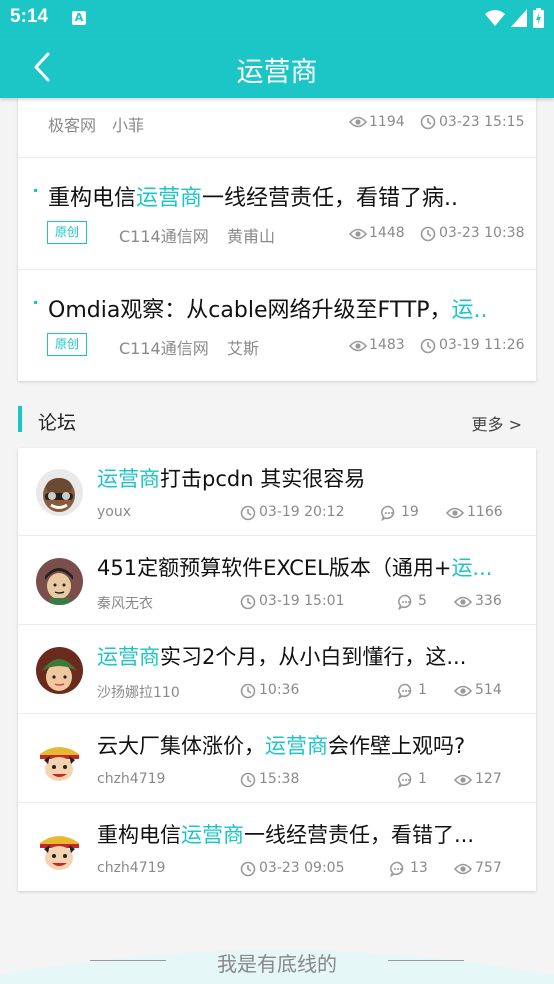 This screenshot has width=554, height=984. I want to click on view-count: 1483, so click(387, 345).